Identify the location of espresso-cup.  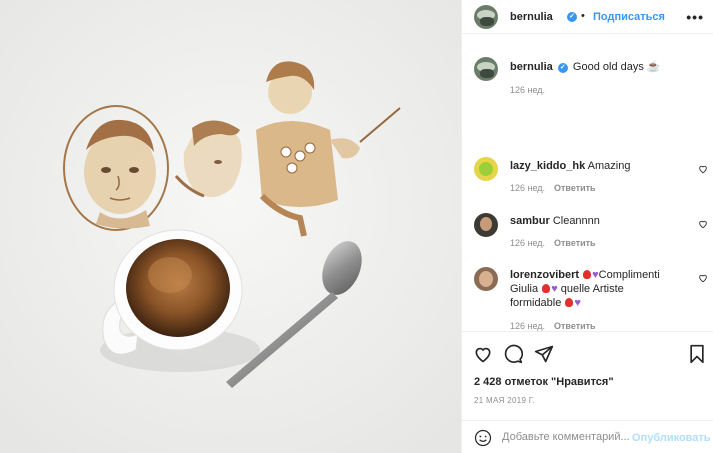
(178, 290).